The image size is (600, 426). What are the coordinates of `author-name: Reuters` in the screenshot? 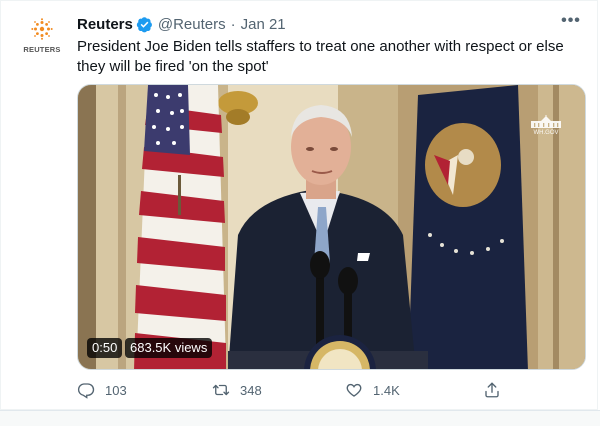 It's located at (105, 24).